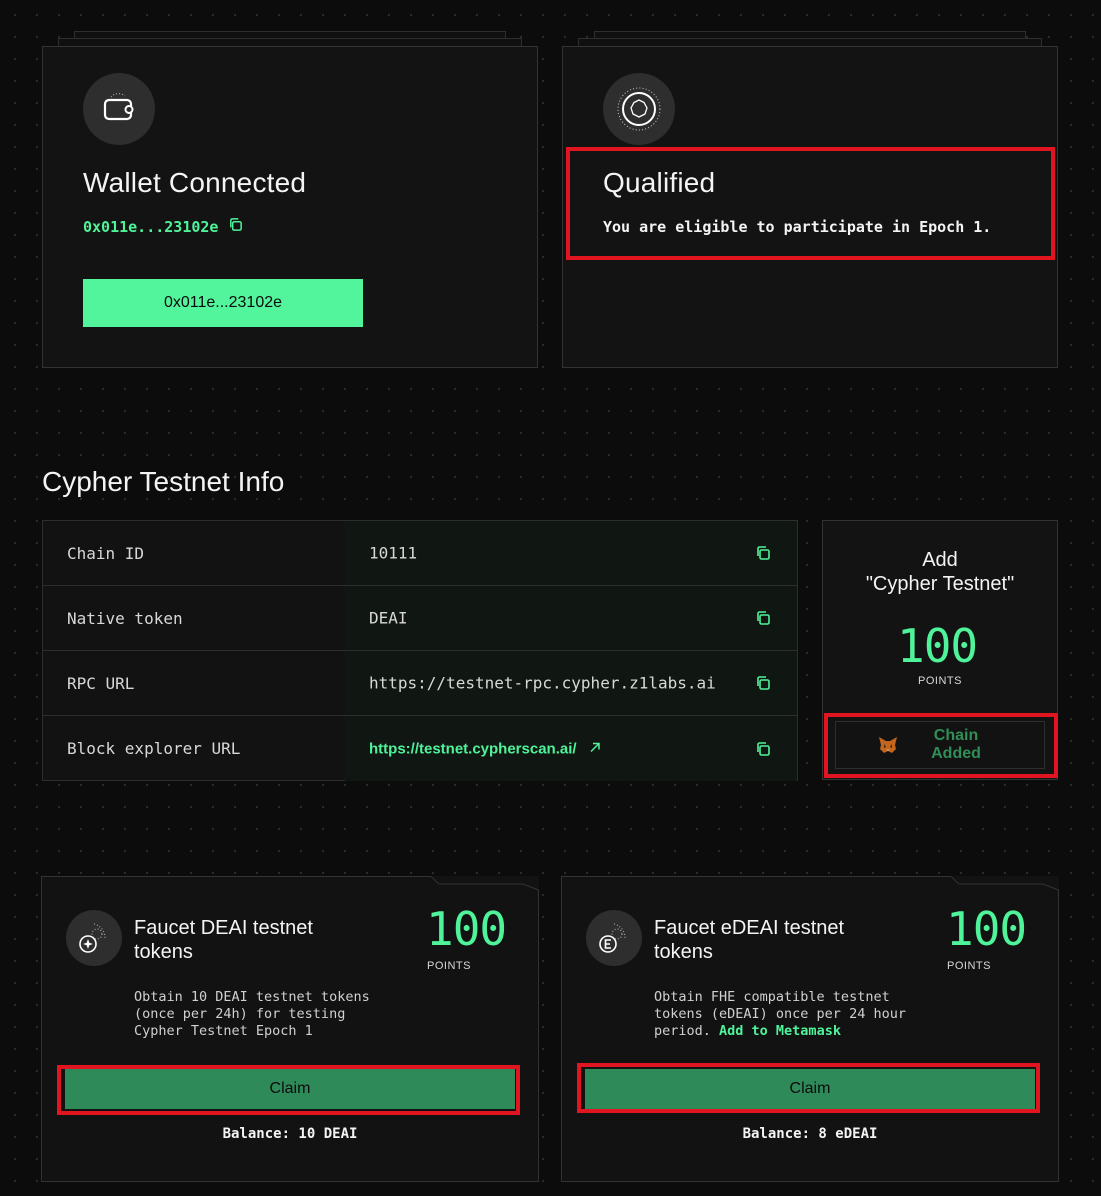 The width and height of the screenshot is (1101, 1196). Describe the element at coordinates (749, 928) in the screenshot. I see `faucet-title-line1: Faucet eDEAI testnet` at that location.